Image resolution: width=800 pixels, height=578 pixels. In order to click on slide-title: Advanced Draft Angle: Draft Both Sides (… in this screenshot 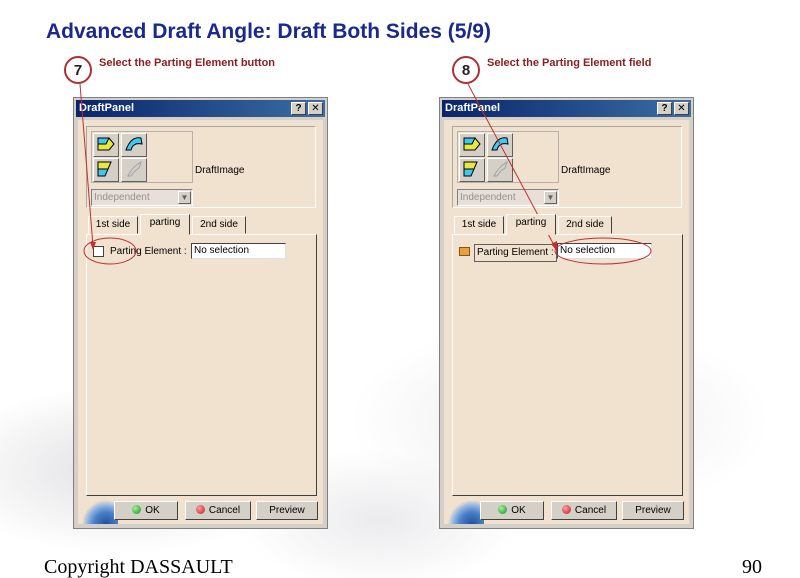, I will do `click(268, 31)`.